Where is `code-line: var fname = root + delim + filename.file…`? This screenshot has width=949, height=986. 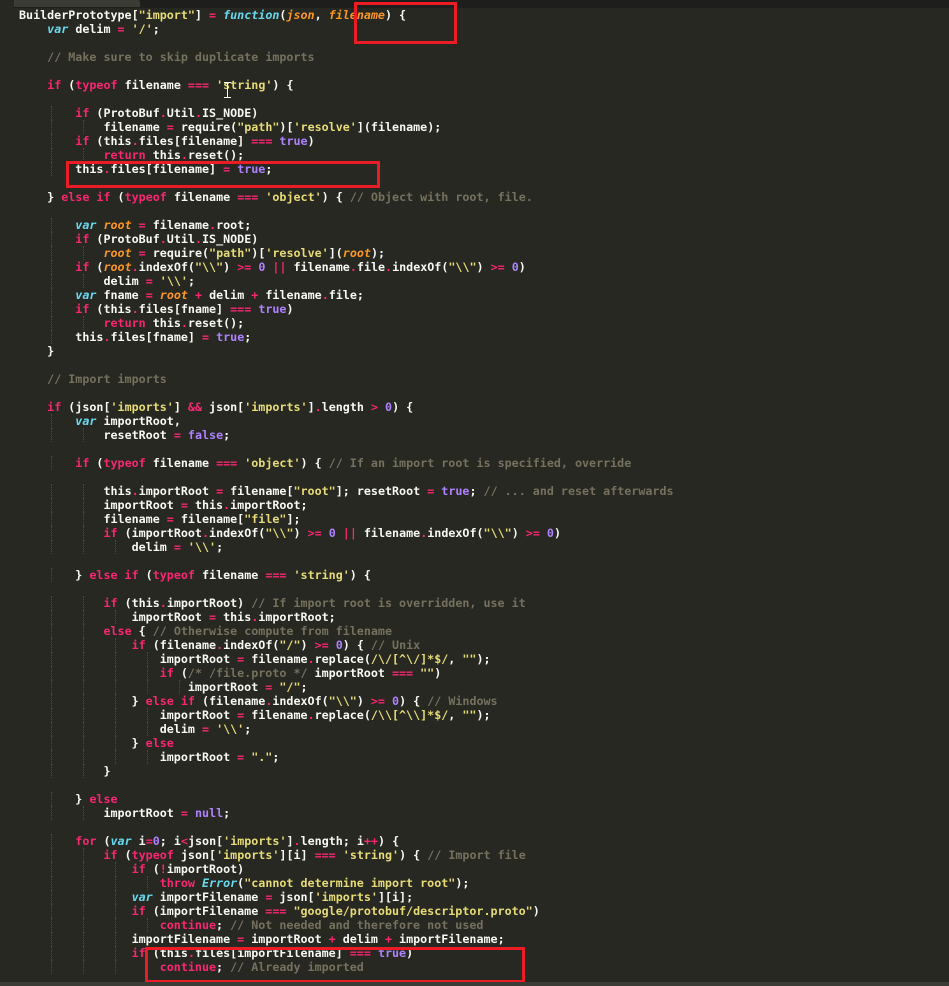
code-line: var fname = root + delim + filename.file… is located at coordinates (346, 295).